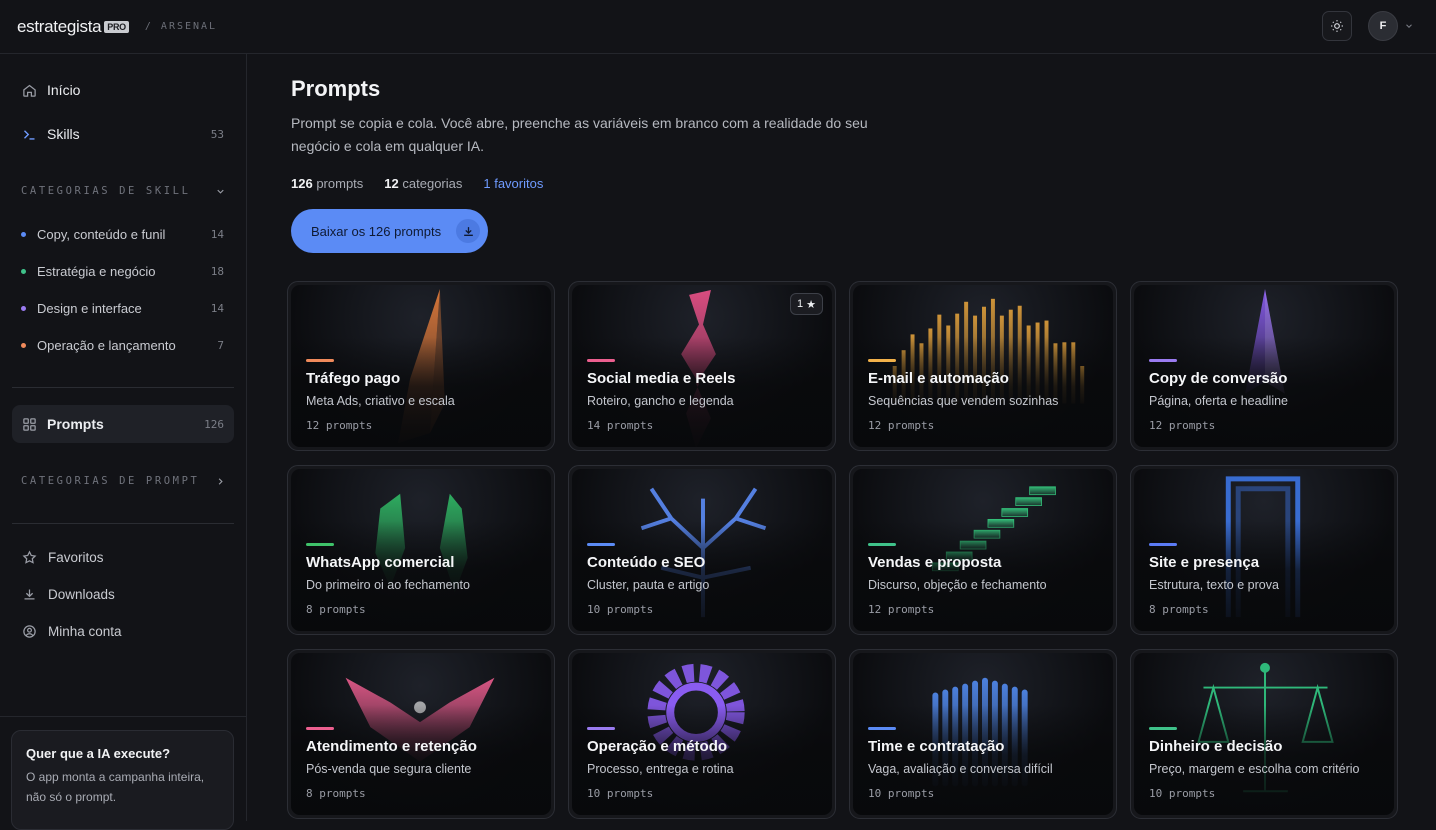  I want to click on download-all-button: Baixar os 126 prompts, so click(389, 231).